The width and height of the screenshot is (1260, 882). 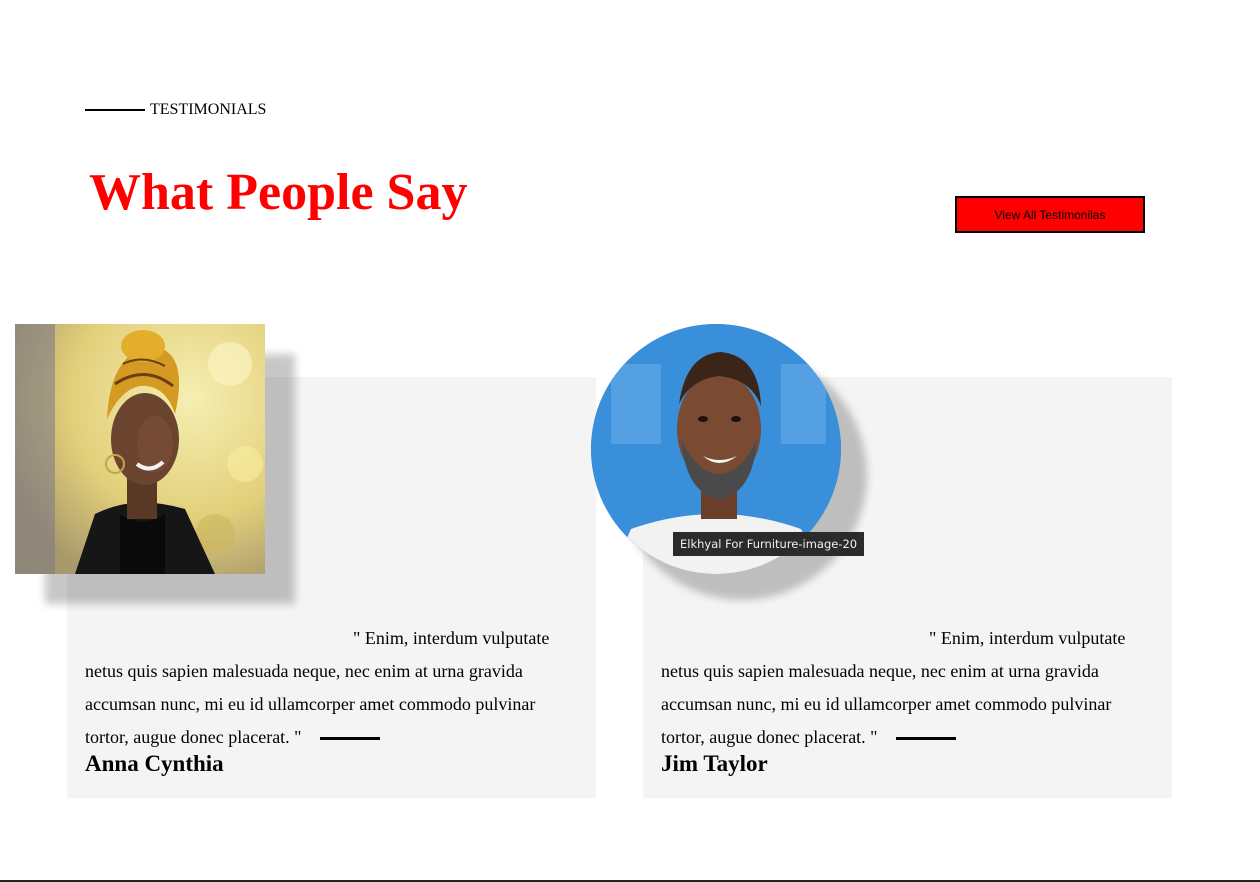 I want to click on woman-portrait-photo, so click(x=140, y=449).